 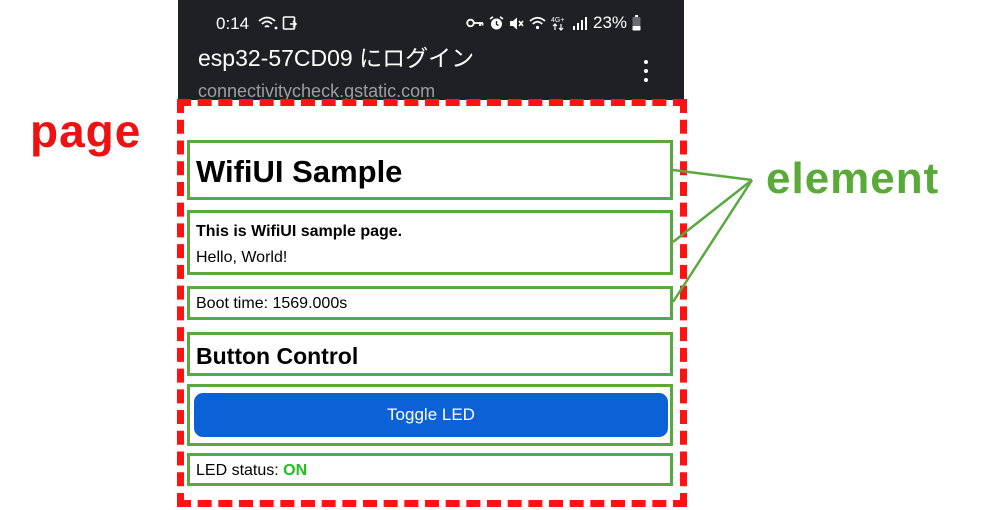 What do you see at coordinates (853, 178) in the screenshot?
I see `element-annotation-label: element` at bounding box center [853, 178].